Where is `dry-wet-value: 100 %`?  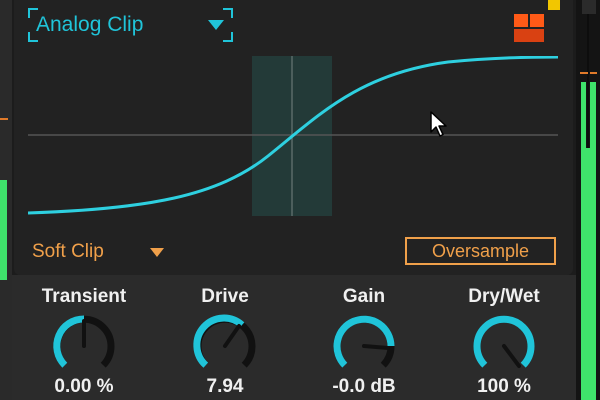
dry-wet-value: 100 % is located at coordinates (504, 386).